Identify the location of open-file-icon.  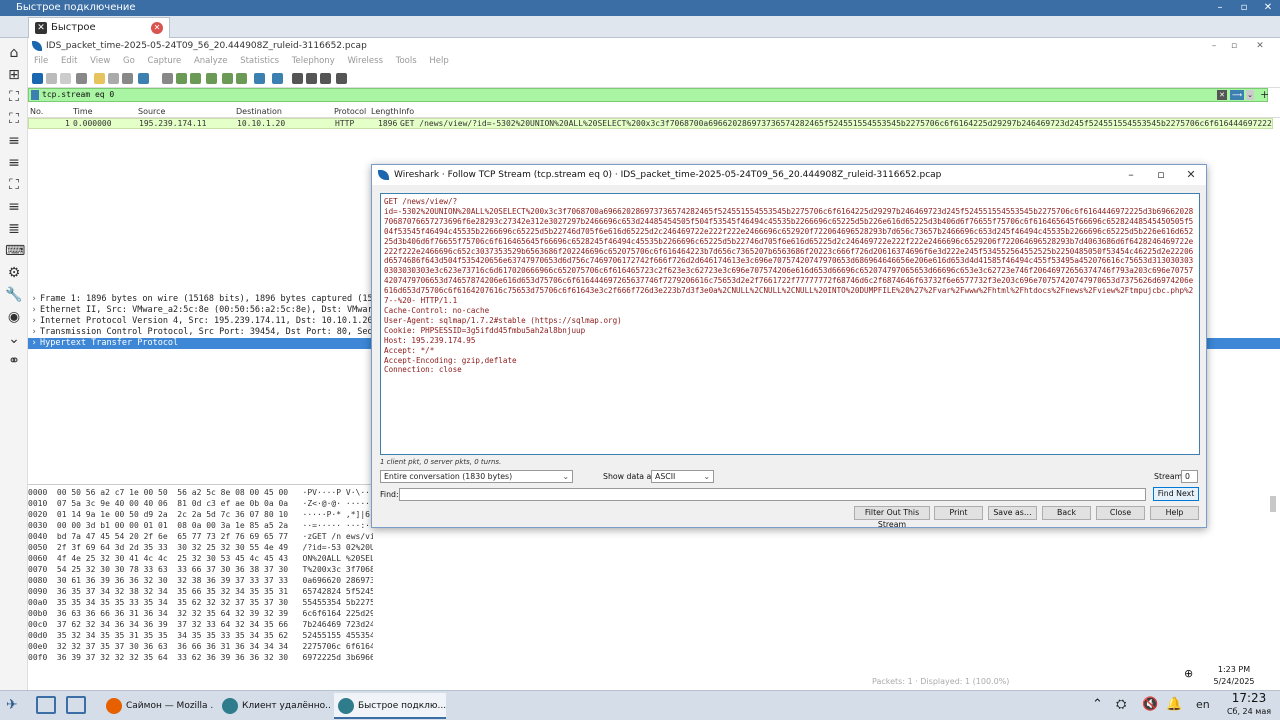
(99, 78).